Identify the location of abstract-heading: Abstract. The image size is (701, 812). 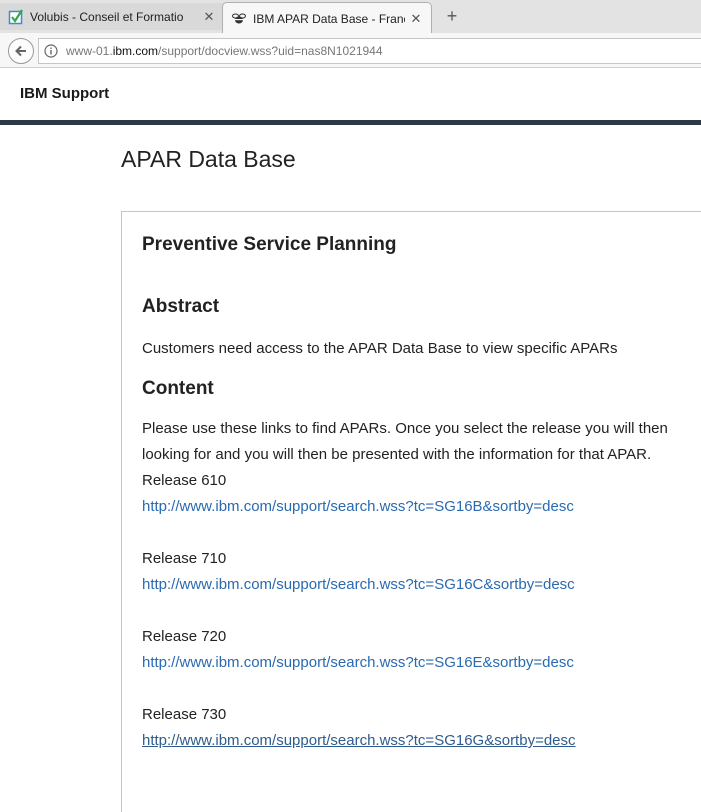
(181, 306).